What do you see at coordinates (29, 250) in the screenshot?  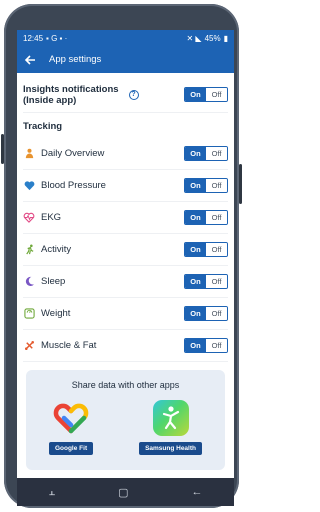 I see `running-icon` at bounding box center [29, 250].